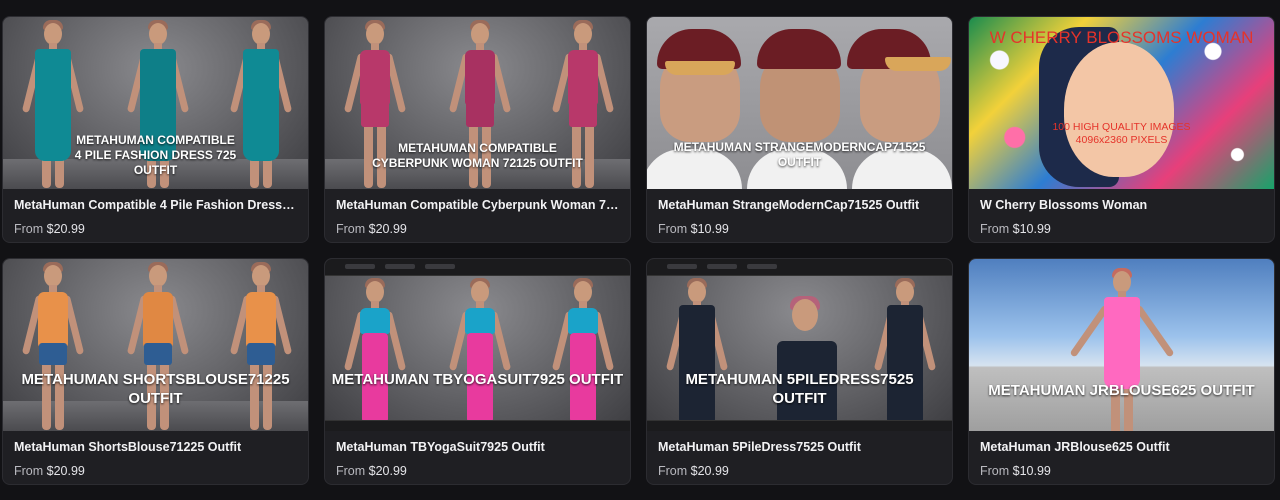 The height and width of the screenshot is (500, 1280). I want to click on thumbnail-caption: METAHUMAN 5PILEDRESS7525 OUTFIT, so click(799, 389).